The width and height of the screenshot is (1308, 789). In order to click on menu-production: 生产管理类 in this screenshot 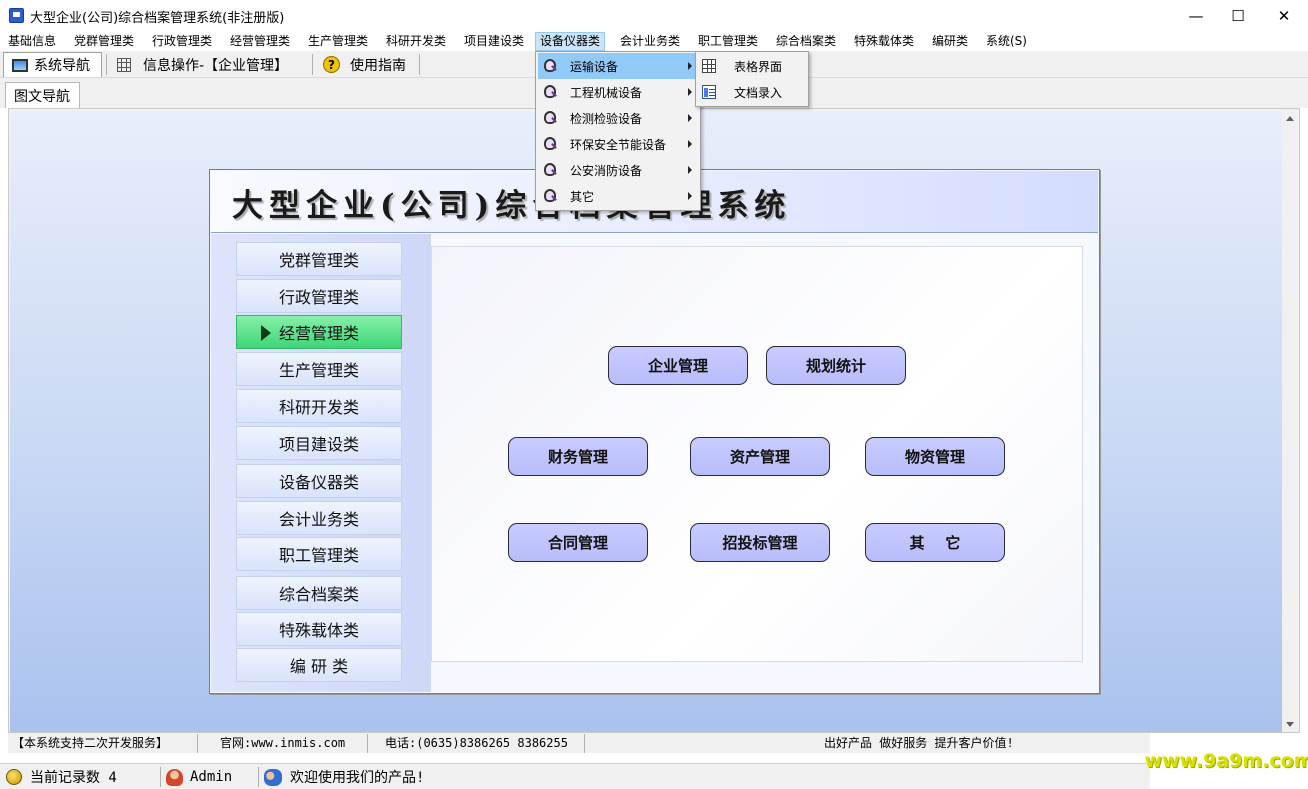, I will do `click(338, 41)`.